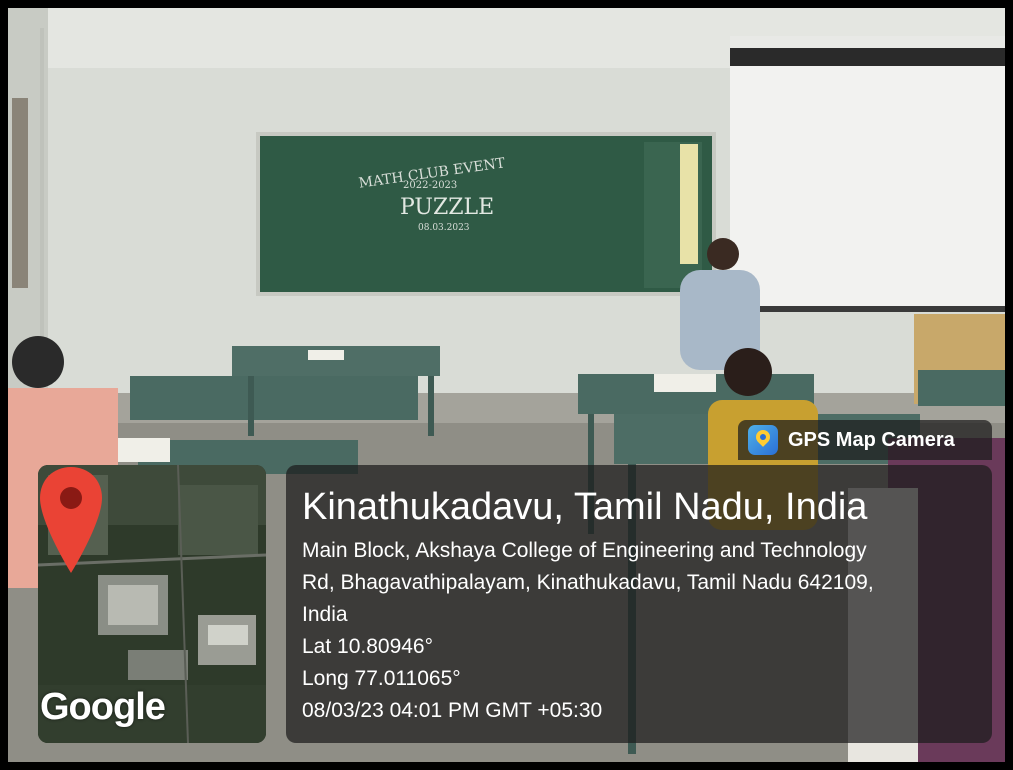 Image resolution: width=1013 pixels, height=770 pixels. Describe the element at coordinates (381, 678) in the screenshot. I see `longitude: Long 77.011065°` at that location.